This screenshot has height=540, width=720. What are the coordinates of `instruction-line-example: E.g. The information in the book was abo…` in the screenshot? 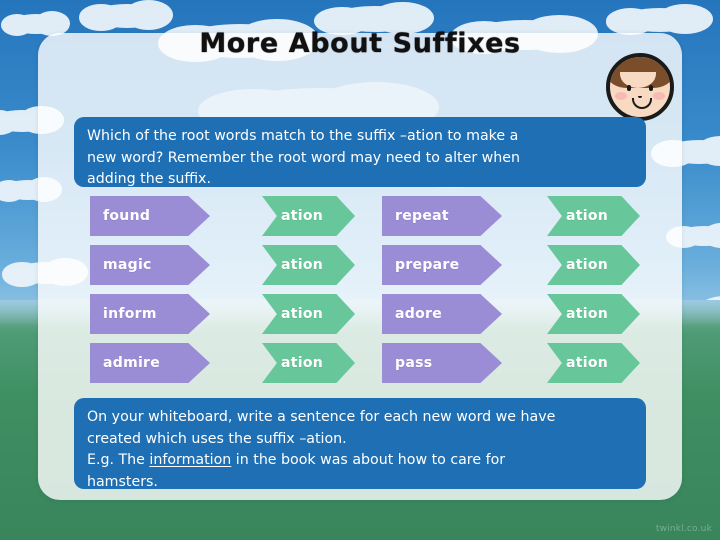 It's located at (360, 461).